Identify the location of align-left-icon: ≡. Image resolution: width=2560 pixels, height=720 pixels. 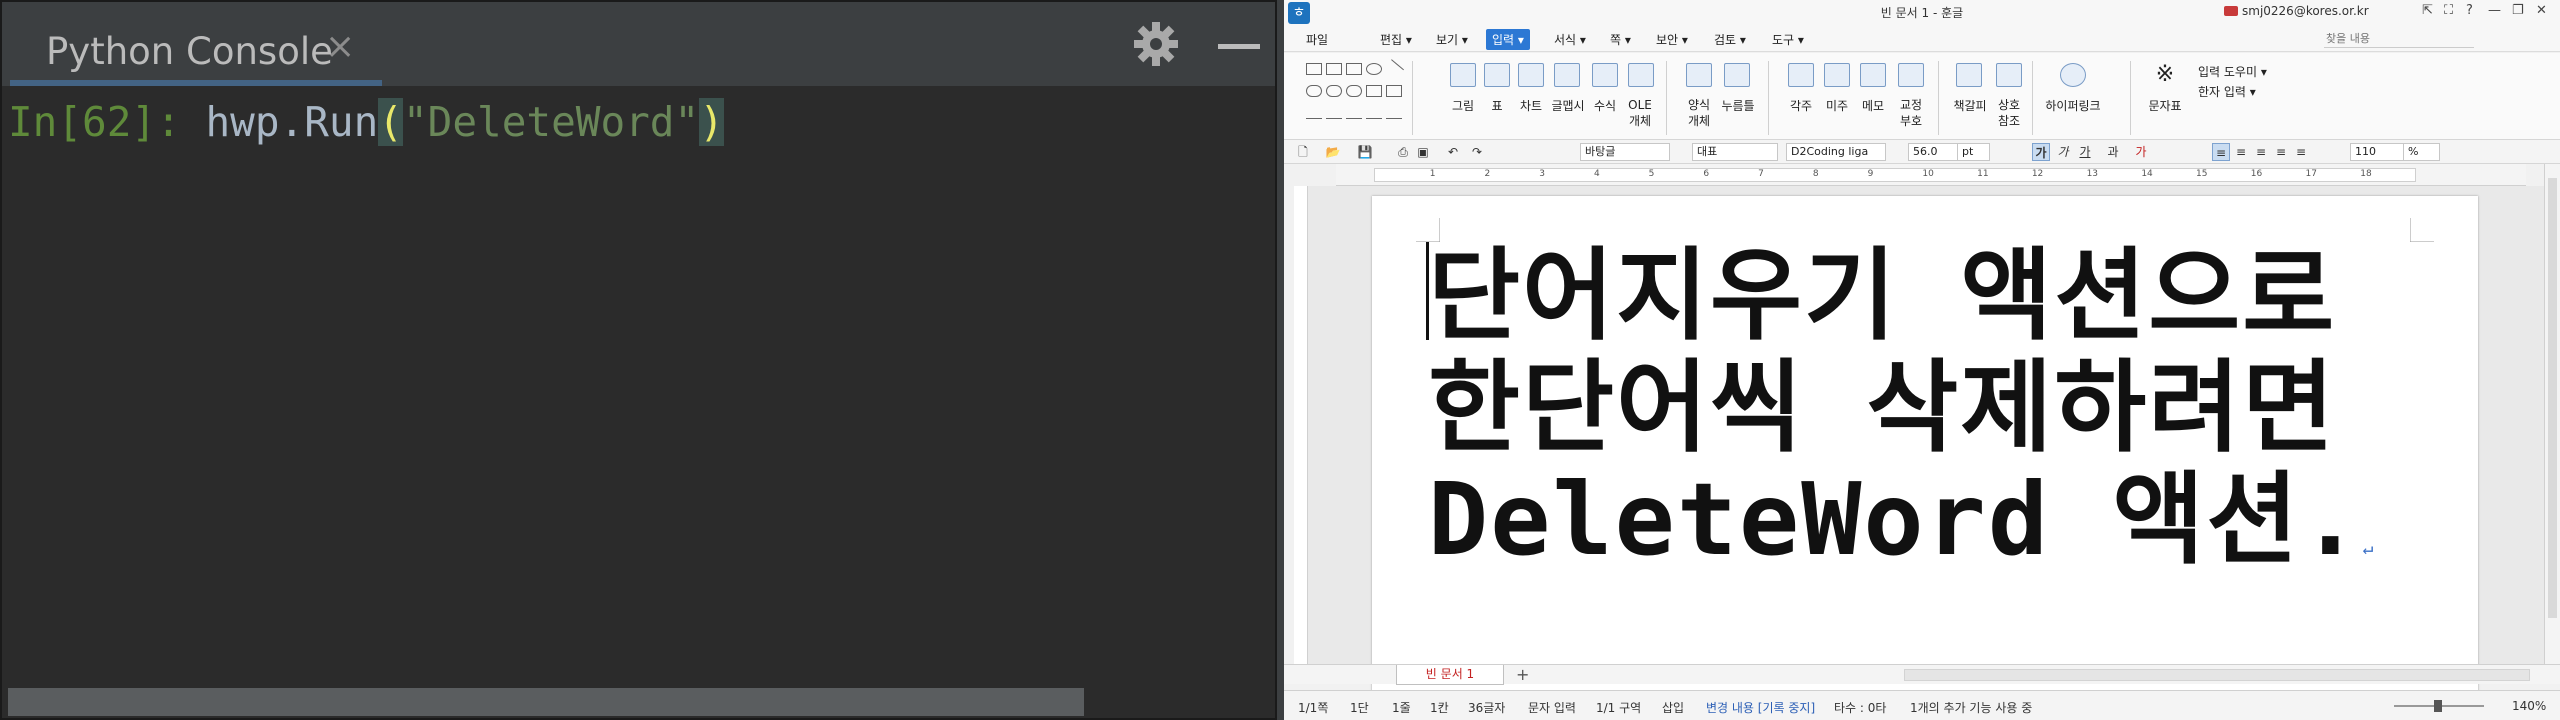
(2241, 152).